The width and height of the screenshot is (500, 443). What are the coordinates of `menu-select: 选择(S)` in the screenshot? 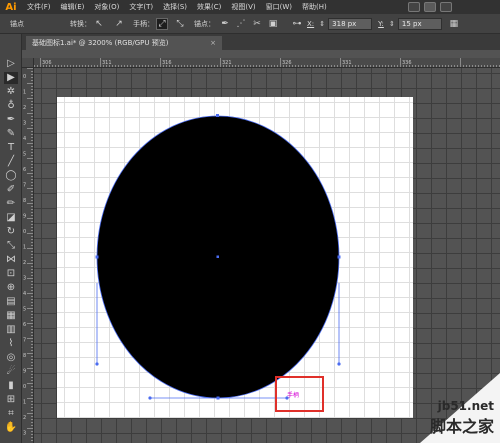 It's located at (175, 7).